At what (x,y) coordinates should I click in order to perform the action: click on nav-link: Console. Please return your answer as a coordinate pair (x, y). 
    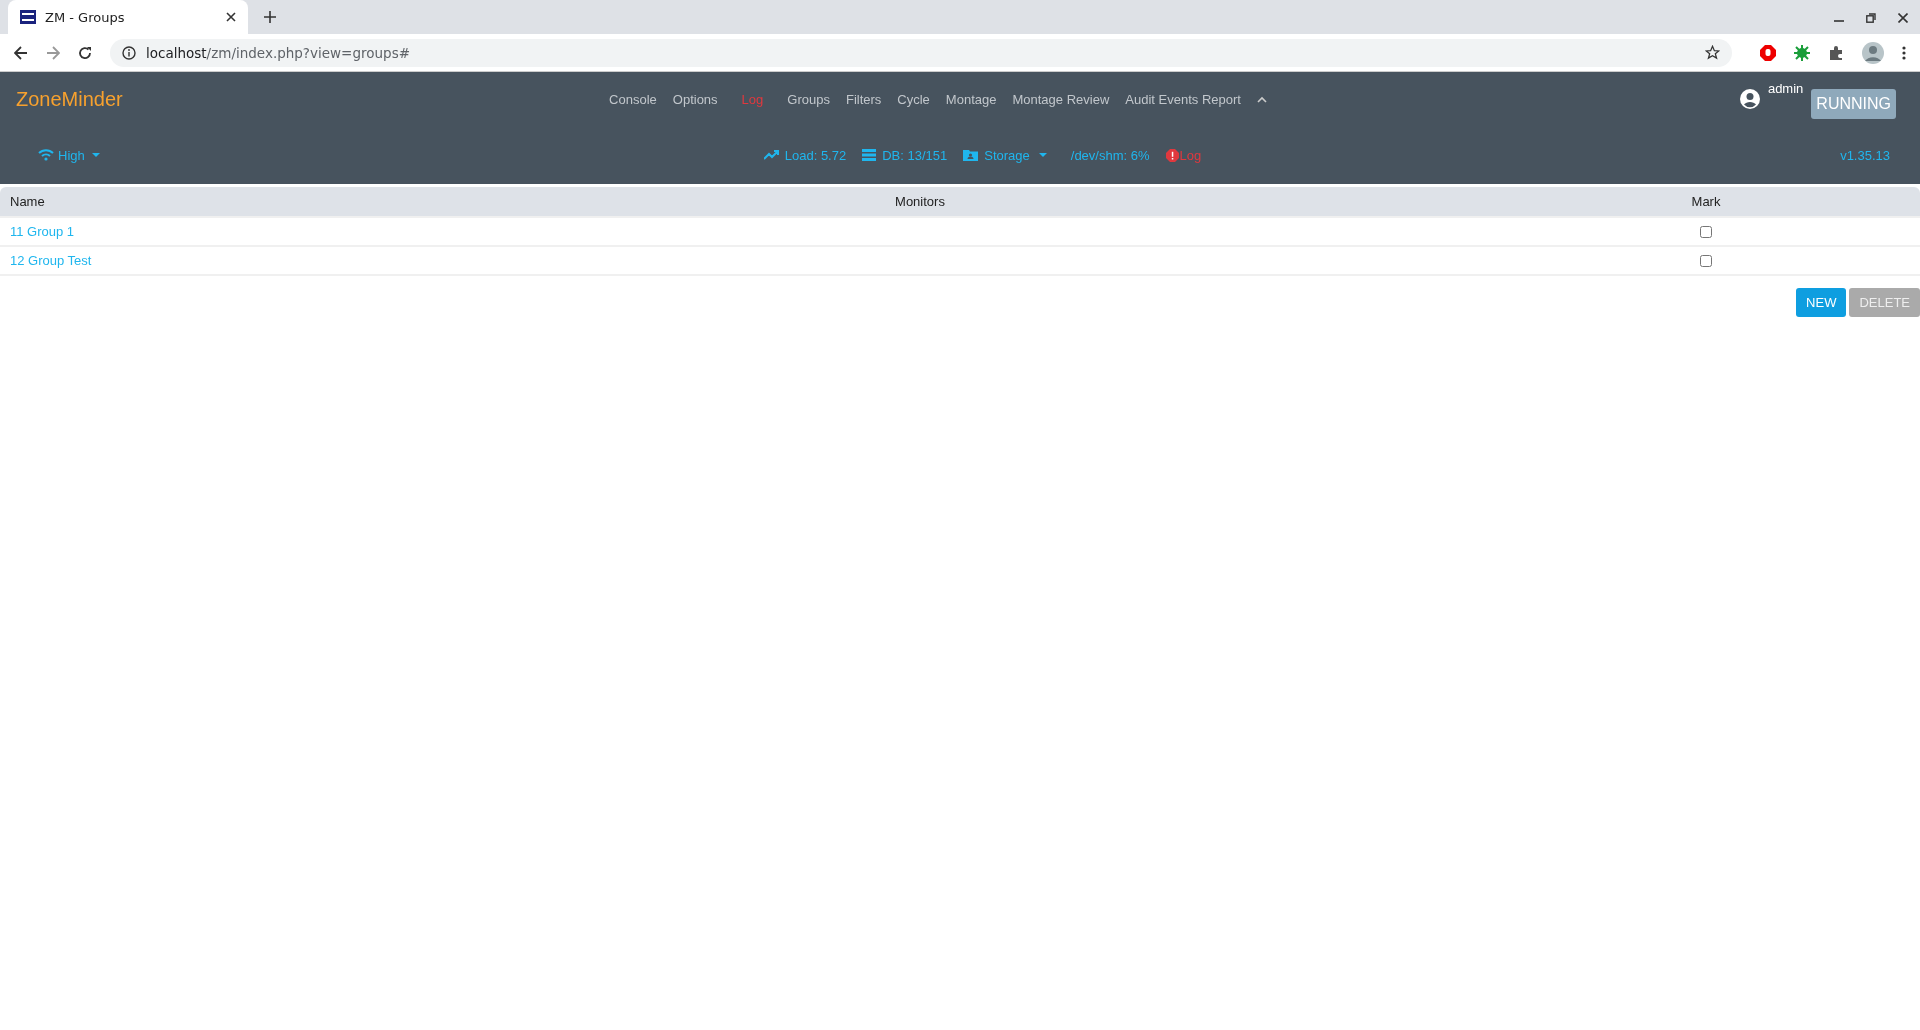
    Looking at the image, I should click on (633, 99).